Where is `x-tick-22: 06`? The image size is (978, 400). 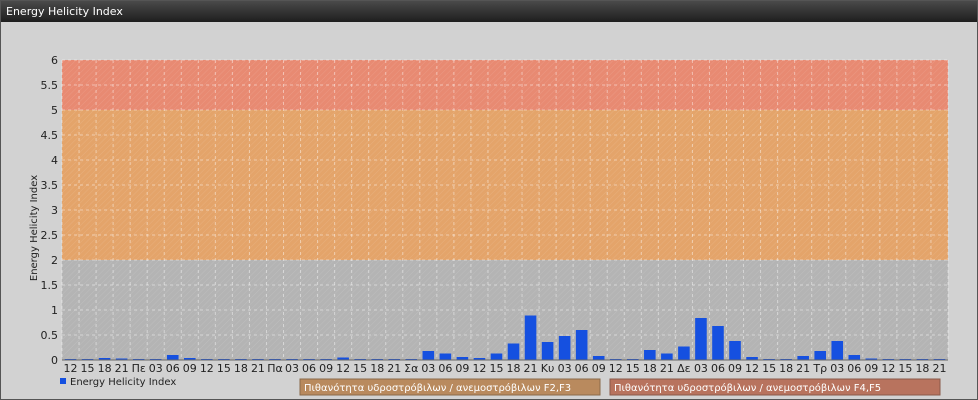
x-tick-22: 06 is located at coordinates (445, 368).